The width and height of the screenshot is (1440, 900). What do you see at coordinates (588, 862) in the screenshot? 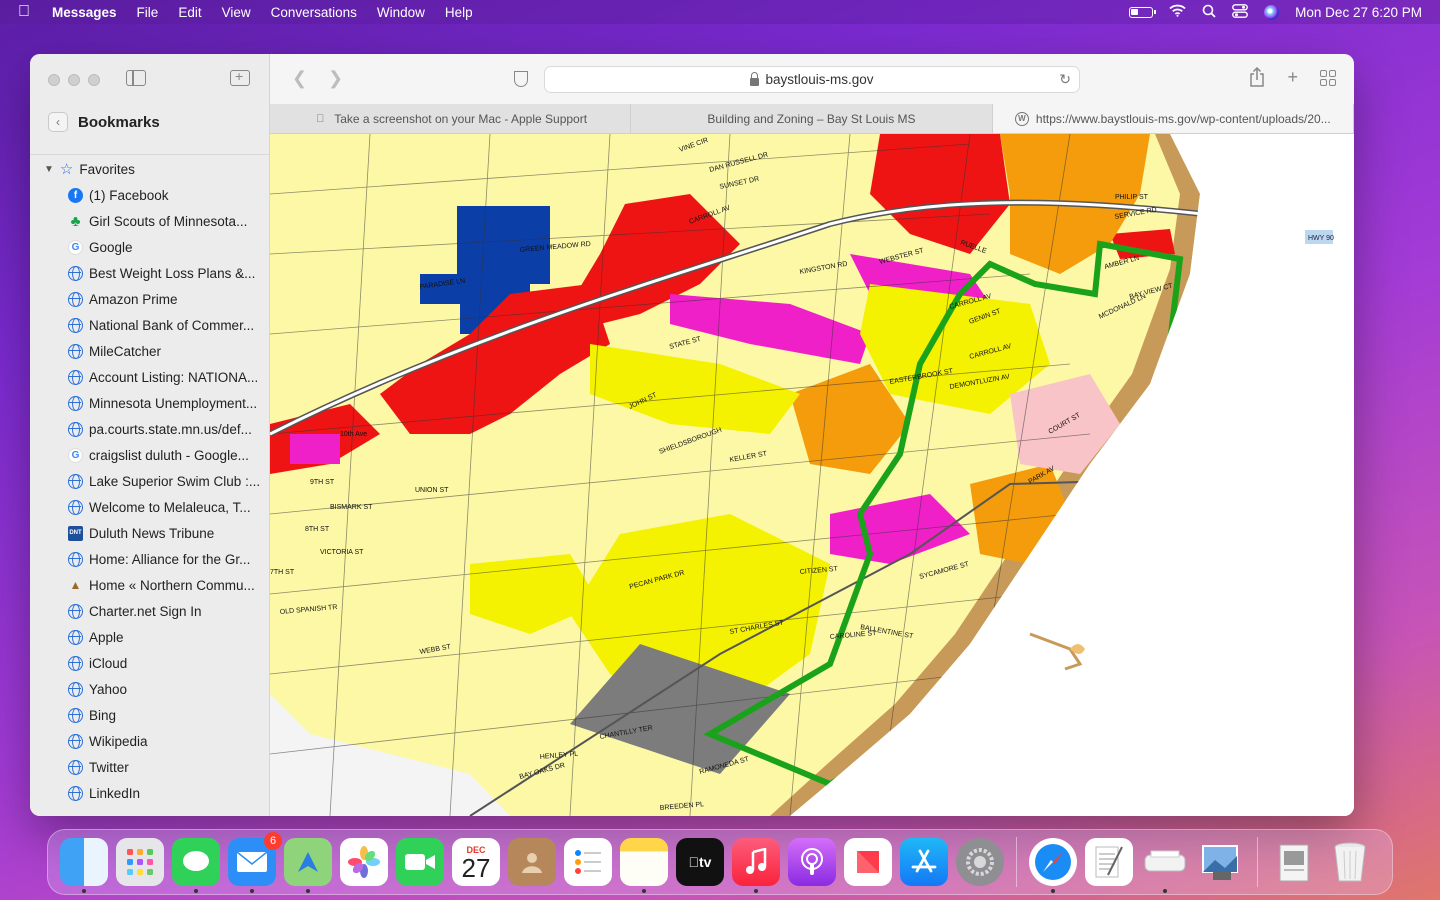
I see `reminders-icon` at bounding box center [588, 862].